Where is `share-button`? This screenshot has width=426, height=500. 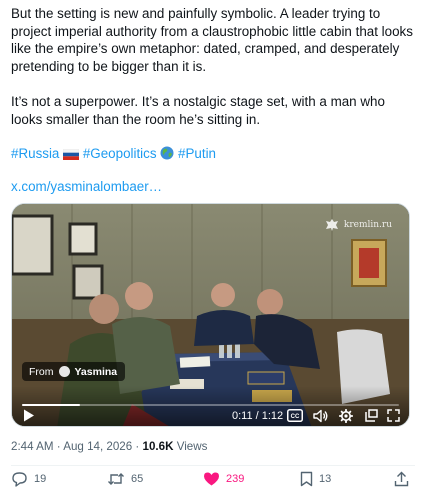 share-button is located at coordinates (401, 479).